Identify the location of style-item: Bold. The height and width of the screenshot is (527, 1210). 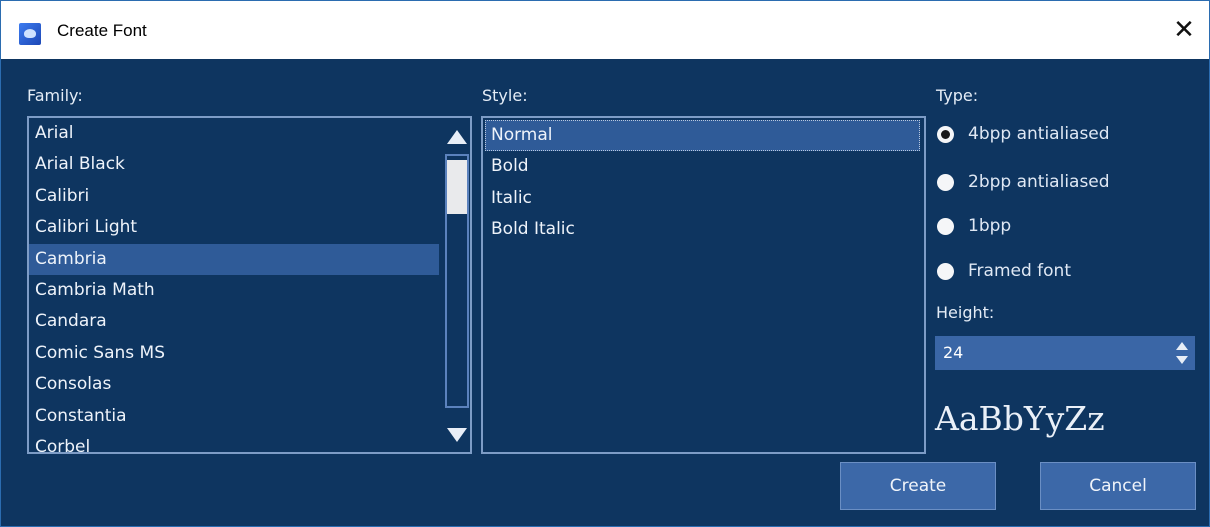
(702, 166).